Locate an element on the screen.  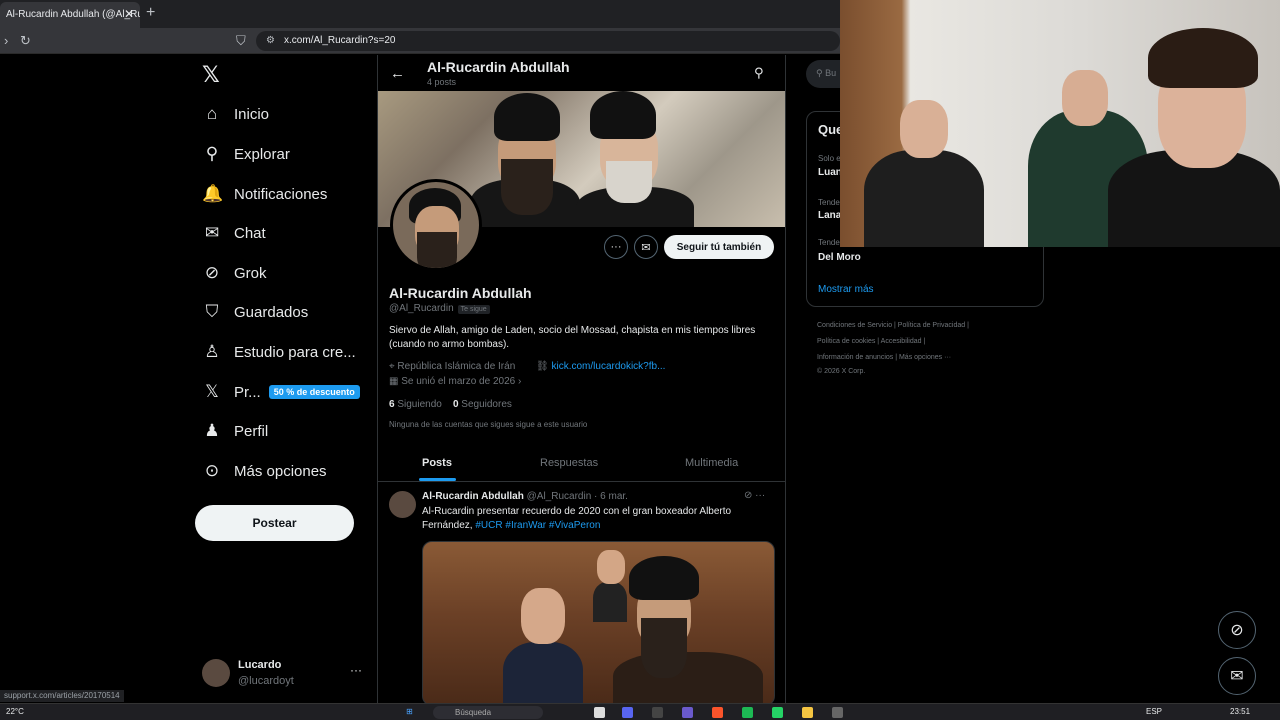
reload-icon: ↻ is located at coordinates (25, 41).